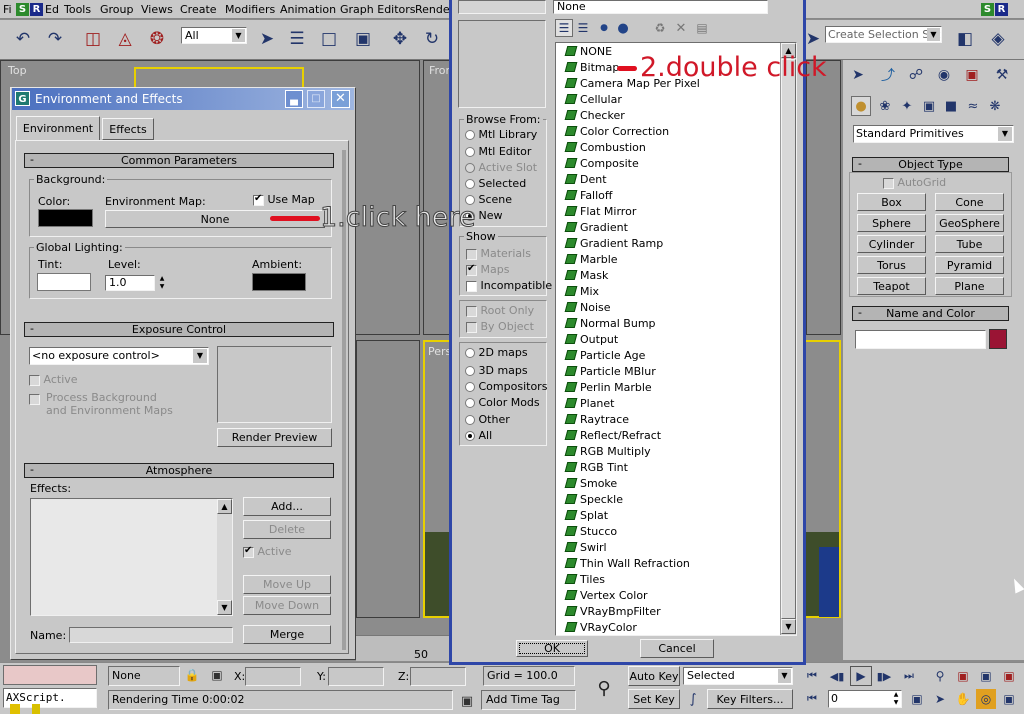 The image size is (1024, 714). What do you see at coordinates (217, 675) in the screenshot?
I see `absolute-mode-icon: ▣` at bounding box center [217, 675].